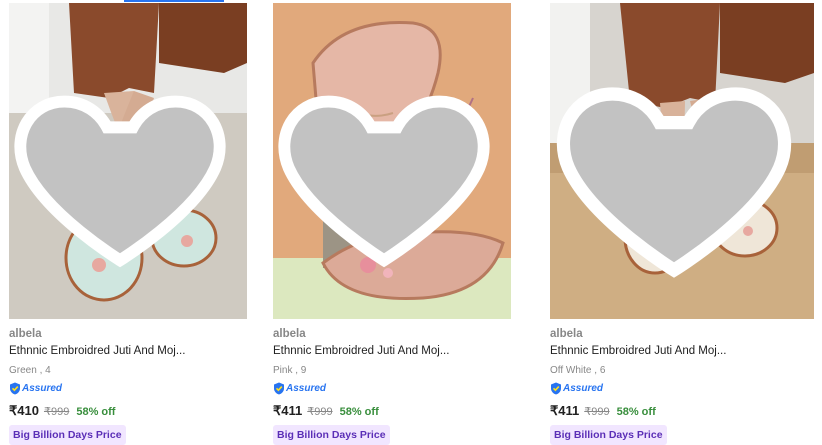 This screenshot has height=445, width=822. Describe the element at coordinates (578, 370) in the screenshot. I see `product-variant: Off White , 6` at that location.